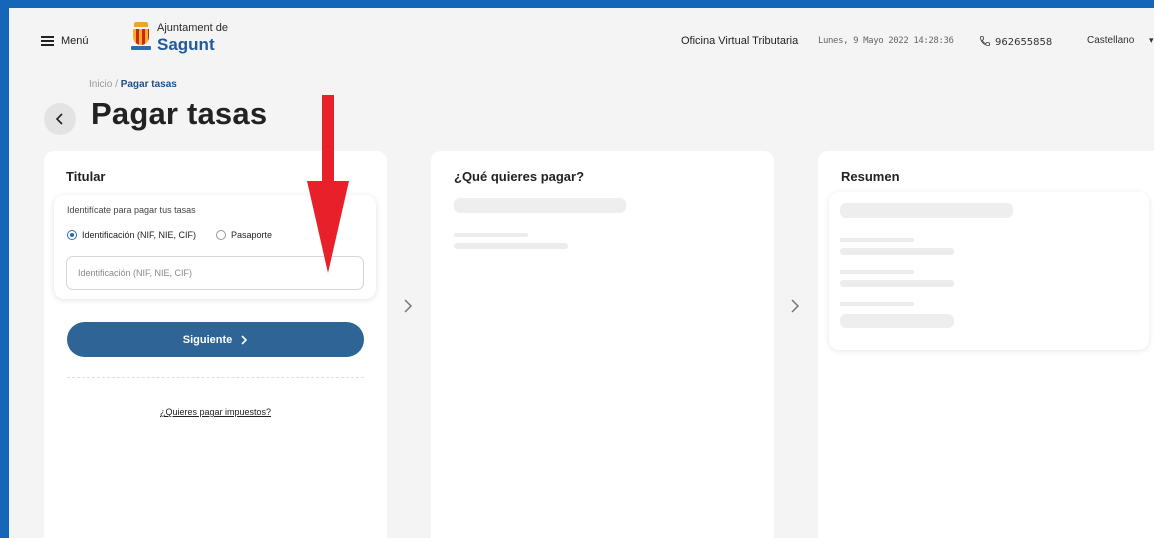  Describe the element at coordinates (251, 235) in the screenshot. I see `radio-pasaporte-label: Pasaporte` at that location.